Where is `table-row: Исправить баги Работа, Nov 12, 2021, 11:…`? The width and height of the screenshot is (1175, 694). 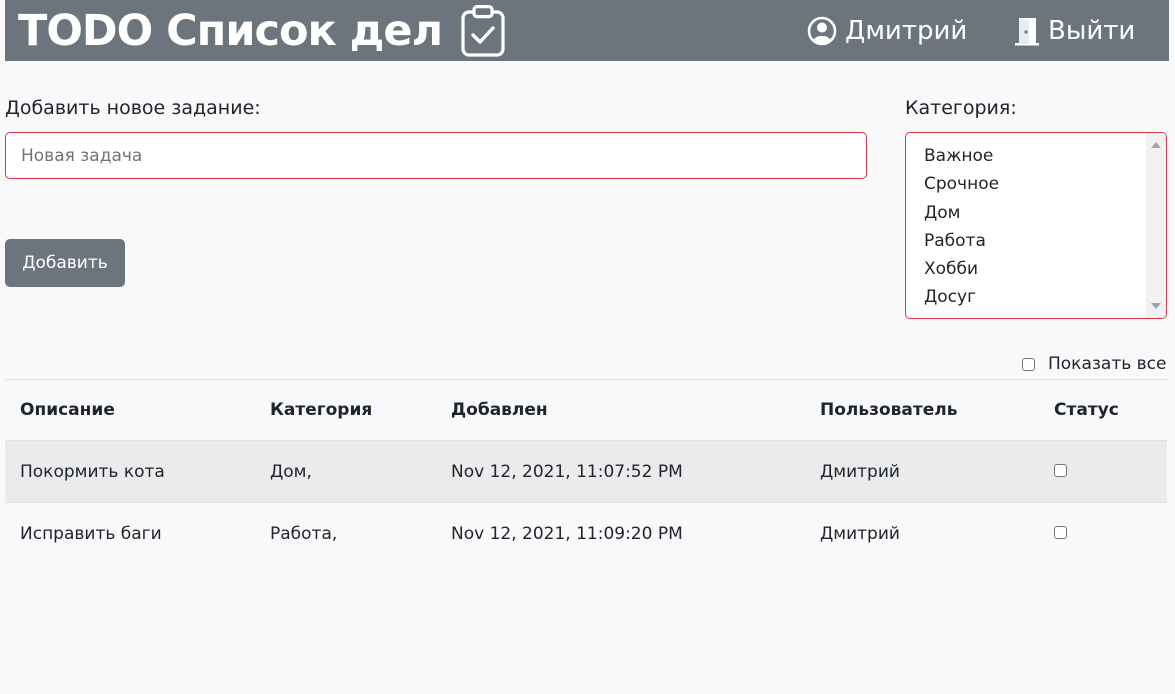
table-row: Исправить баги Работа, Nov 12, 2021, 11:… is located at coordinates (586, 533).